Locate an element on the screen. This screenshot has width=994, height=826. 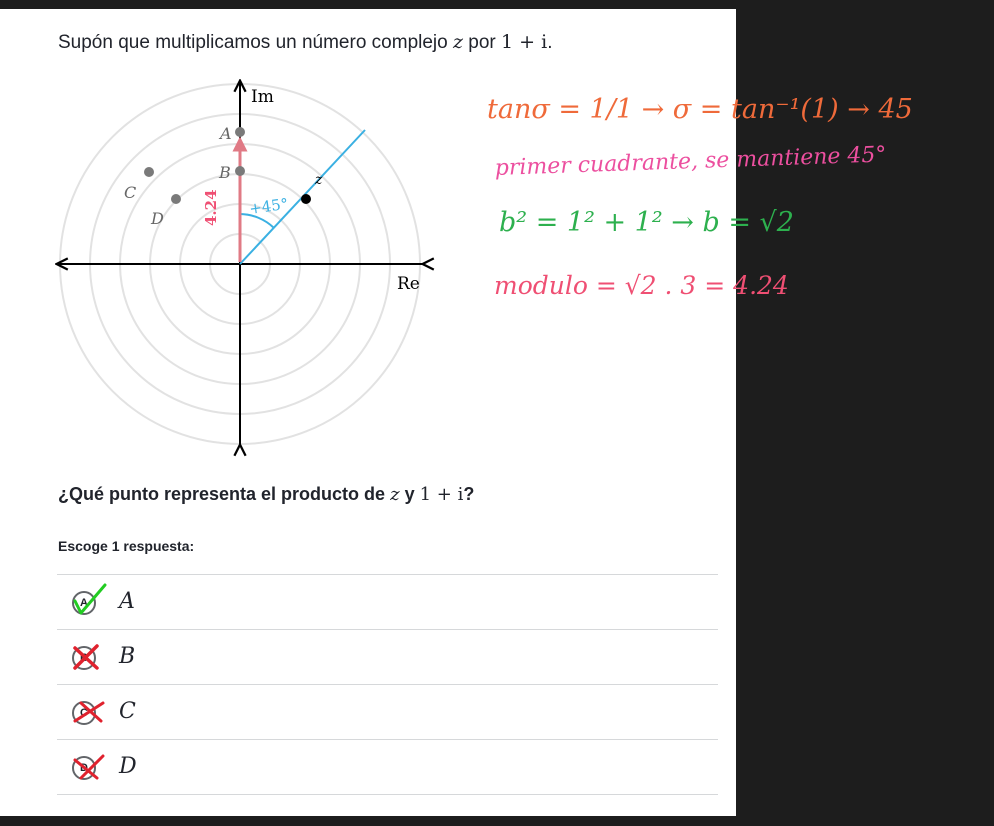
choice-c-label: C is located at coordinates (127, 711).